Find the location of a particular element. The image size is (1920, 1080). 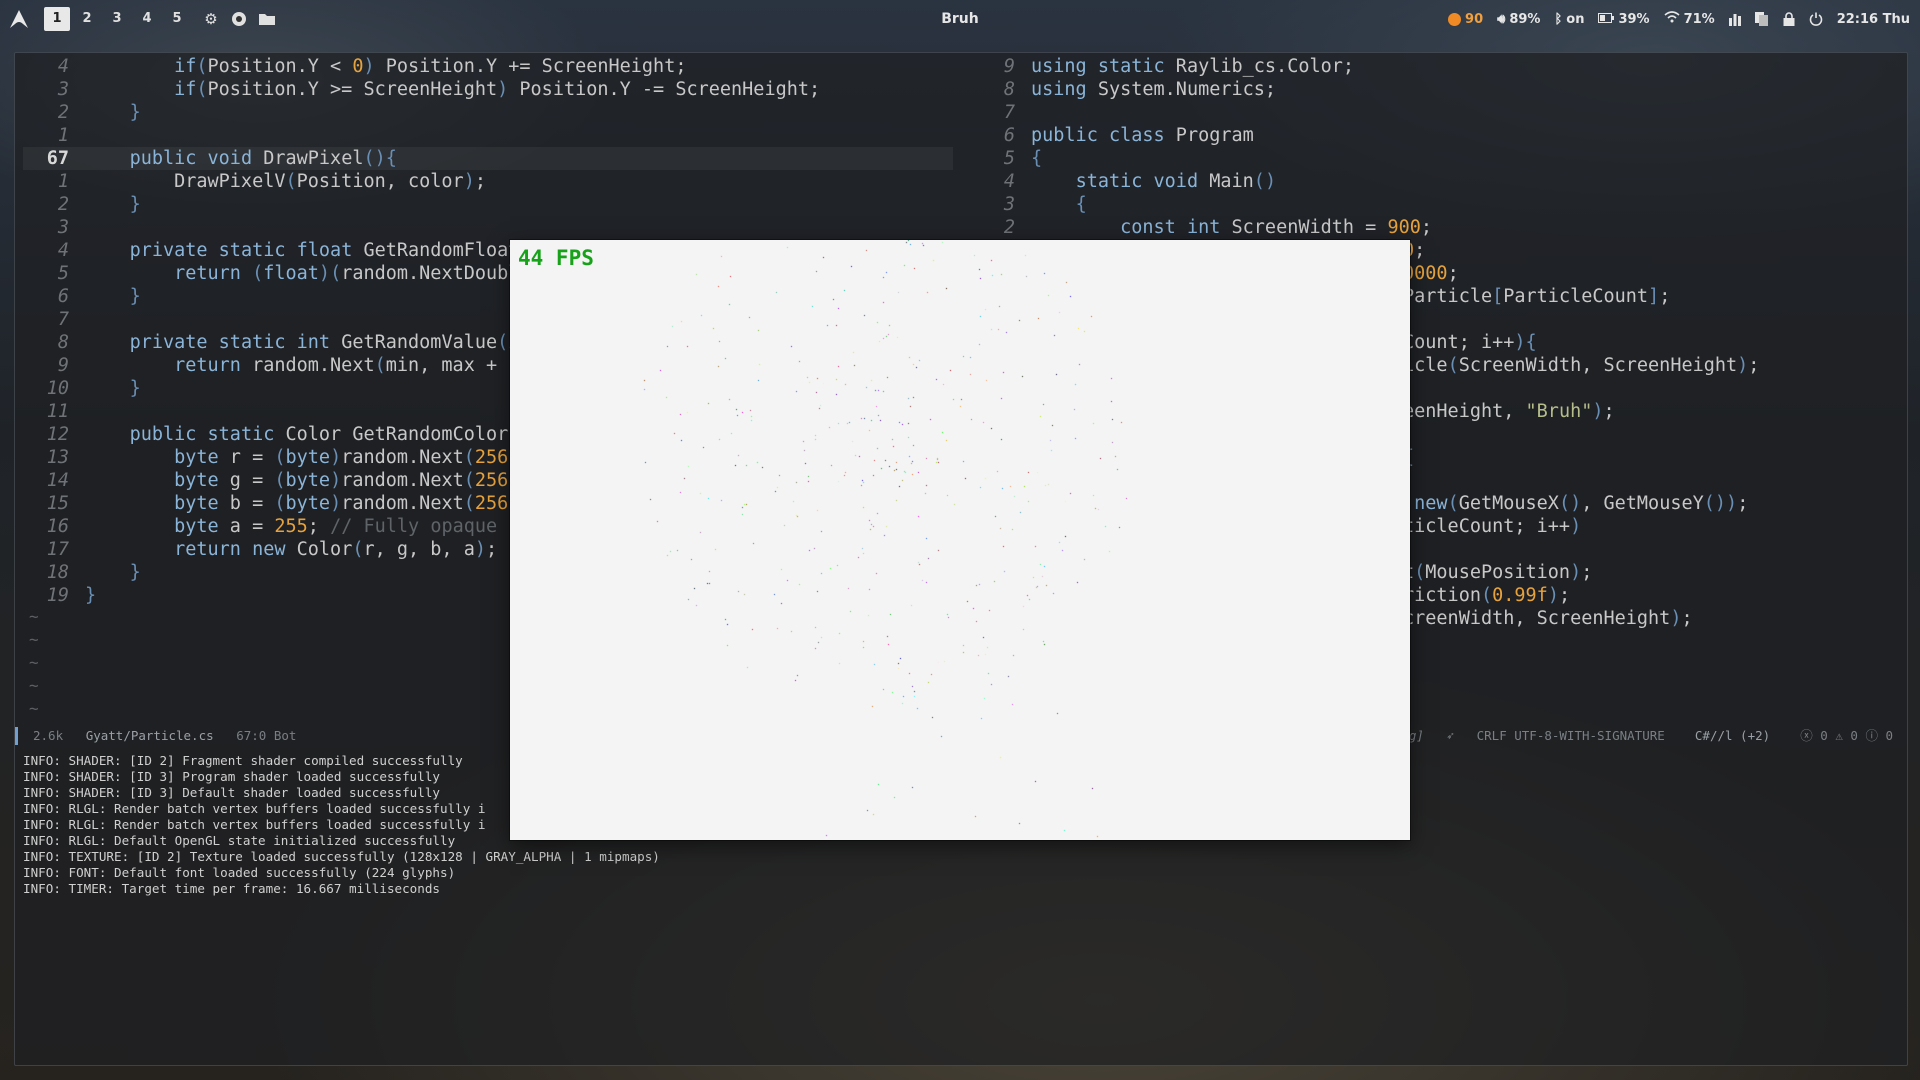

line-number: 16 is located at coordinates (57, 526).